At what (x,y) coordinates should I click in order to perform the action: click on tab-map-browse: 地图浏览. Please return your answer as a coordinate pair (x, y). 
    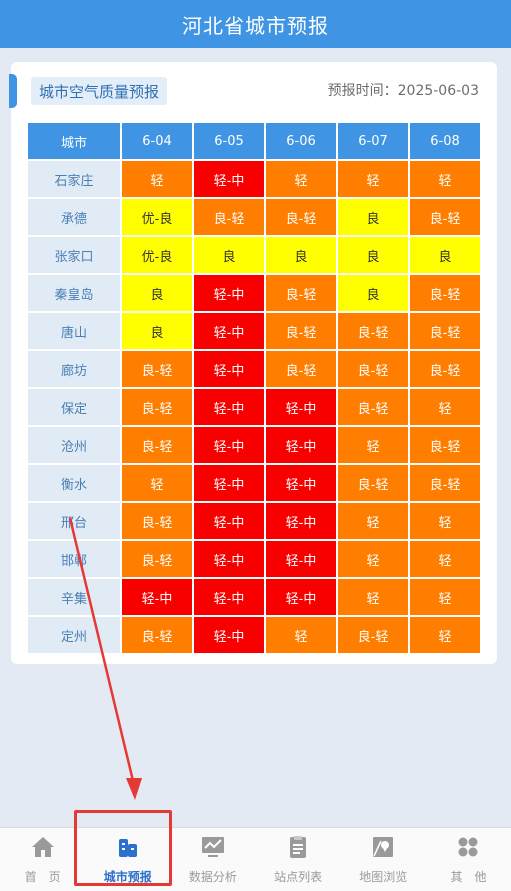
    Looking at the image, I should click on (383, 859).